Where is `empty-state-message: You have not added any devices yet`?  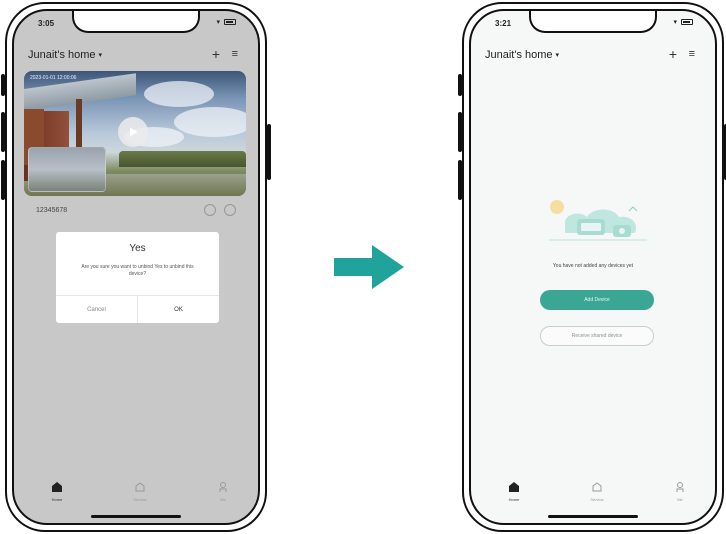
empty-state-message: You have not added any devices yet is located at coordinates (593, 266).